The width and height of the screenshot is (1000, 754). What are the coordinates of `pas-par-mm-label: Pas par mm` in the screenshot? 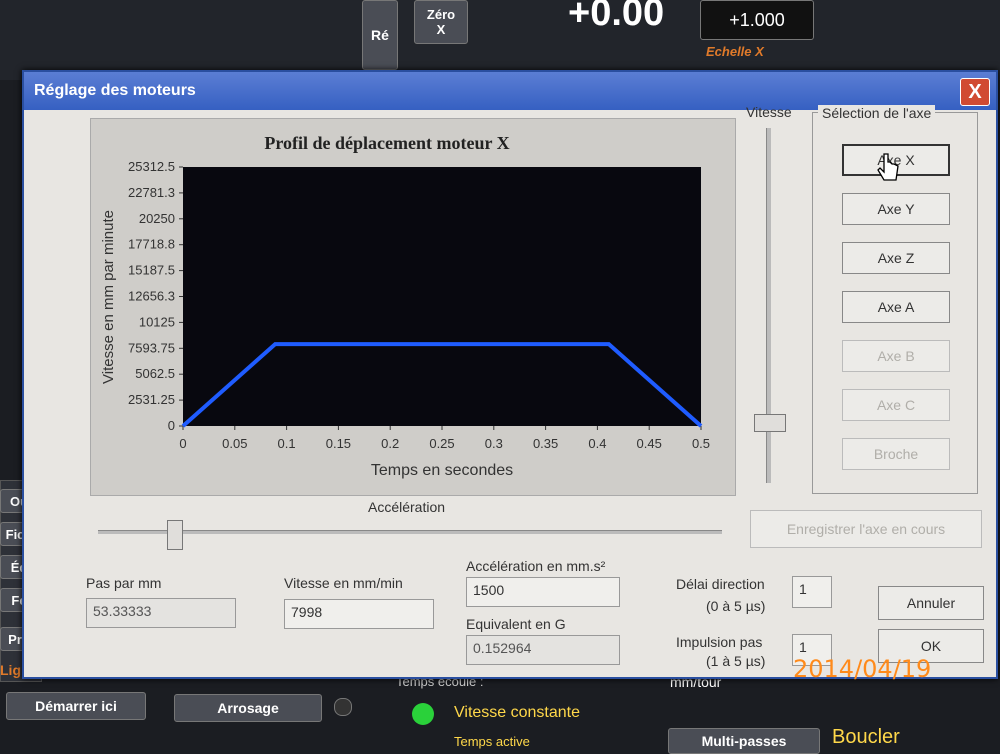 It's located at (124, 583).